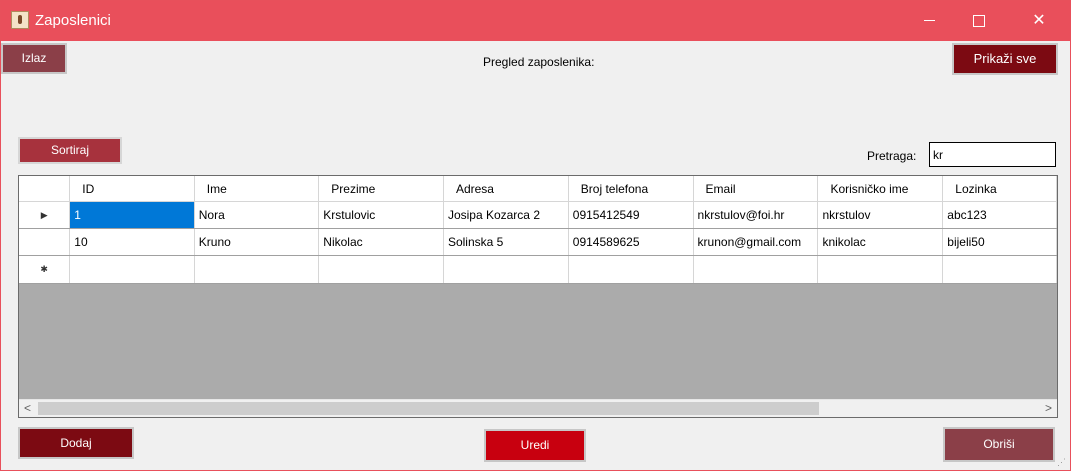 The width and height of the screenshot is (1071, 471). Describe the element at coordinates (999, 215) in the screenshot. I see `cell-lozinka: abc123` at that location.